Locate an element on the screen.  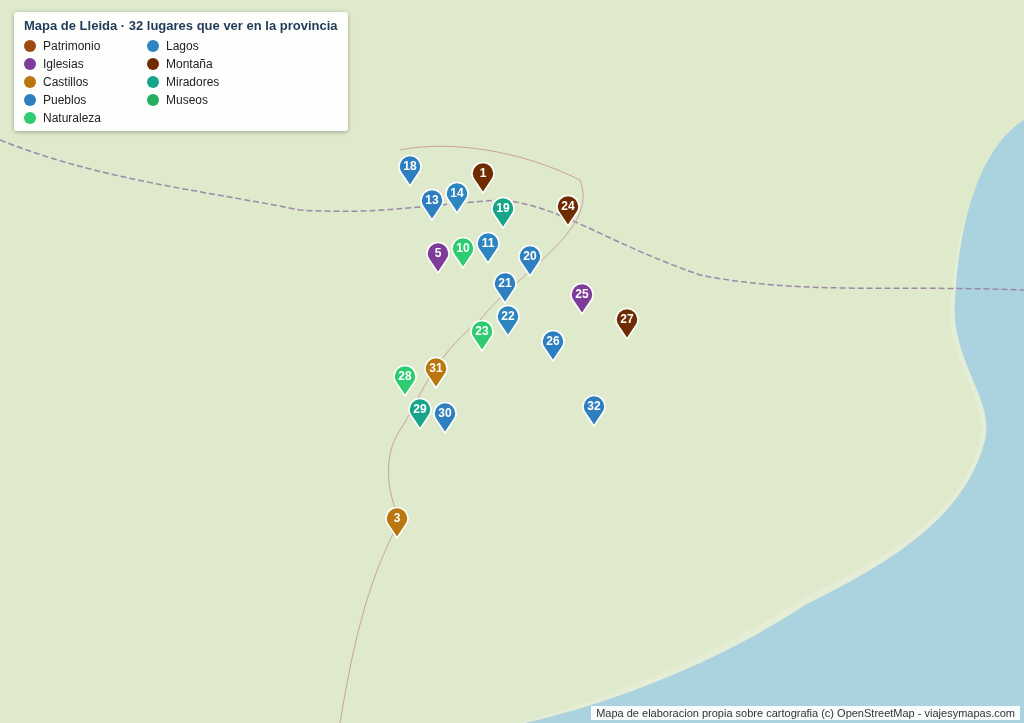
map-pin: 20 is located at coordinates (530, 261).